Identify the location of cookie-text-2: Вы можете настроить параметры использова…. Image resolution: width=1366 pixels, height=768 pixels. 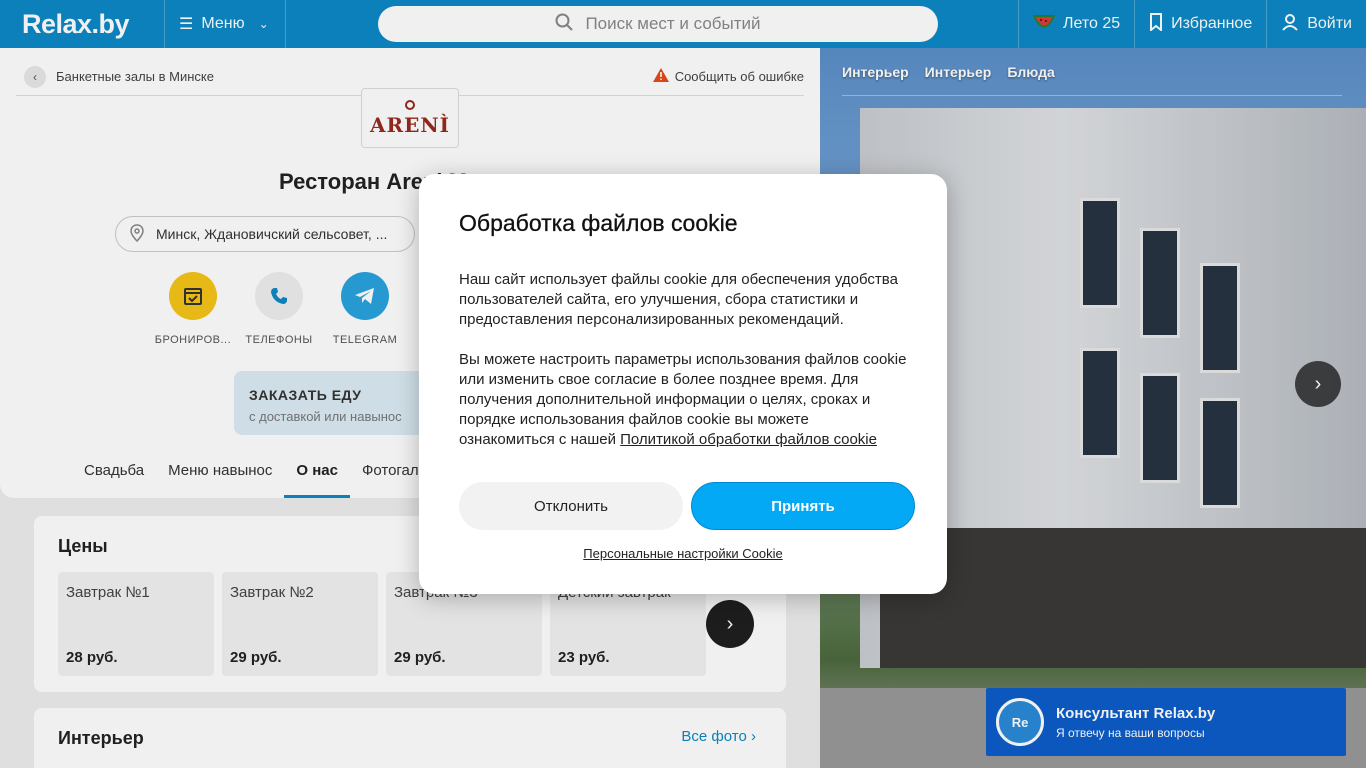
(683, 400).